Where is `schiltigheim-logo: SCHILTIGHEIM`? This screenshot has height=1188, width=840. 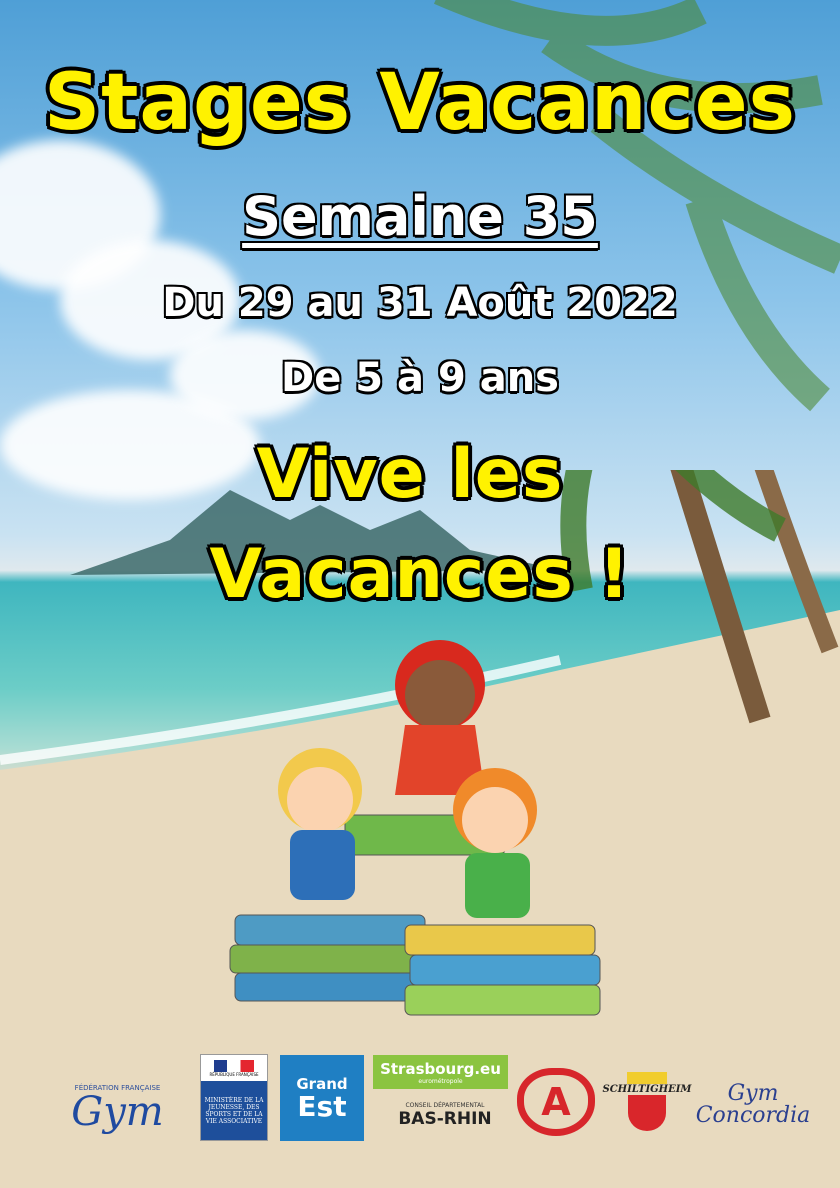 schiltigheim-logo: SCHILTIGHEIM is located at coordinates (647, 1101).